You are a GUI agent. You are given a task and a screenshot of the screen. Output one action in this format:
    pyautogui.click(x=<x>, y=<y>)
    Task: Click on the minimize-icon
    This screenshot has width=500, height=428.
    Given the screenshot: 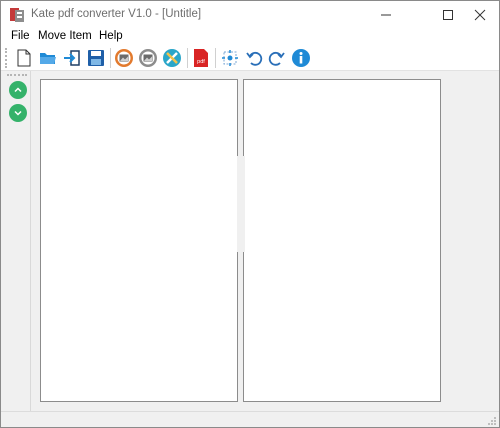 What is the action you would take?
    pyautogui.click(x=386, y=15)
    